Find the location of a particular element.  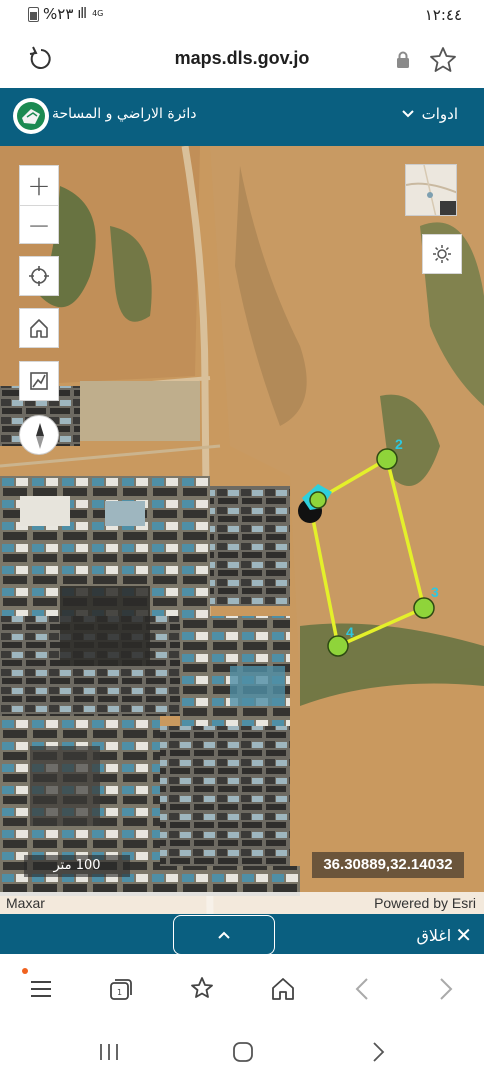

app-title: دائرة الاراضي و المساحة is located at coordinates (124, 114).